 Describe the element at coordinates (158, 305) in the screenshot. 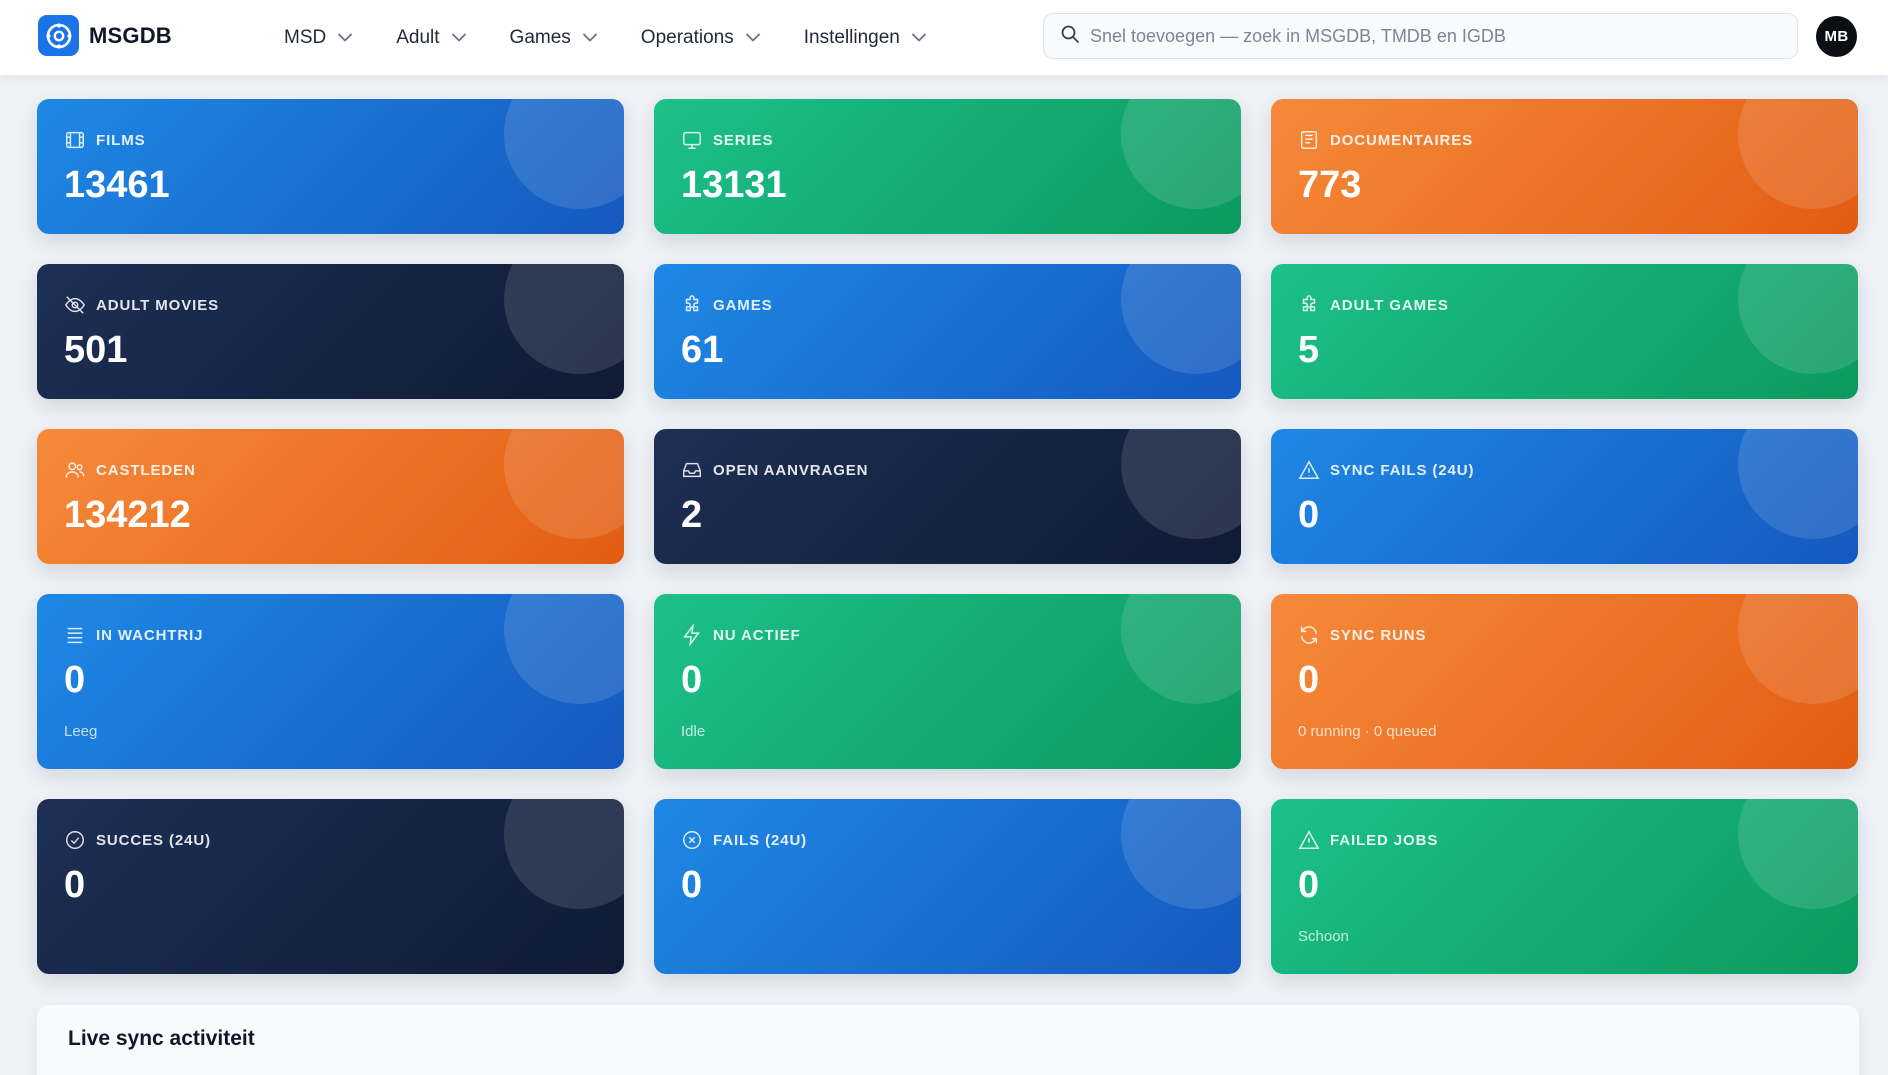

I see `card-label: ADULT MOVIES` at that location.